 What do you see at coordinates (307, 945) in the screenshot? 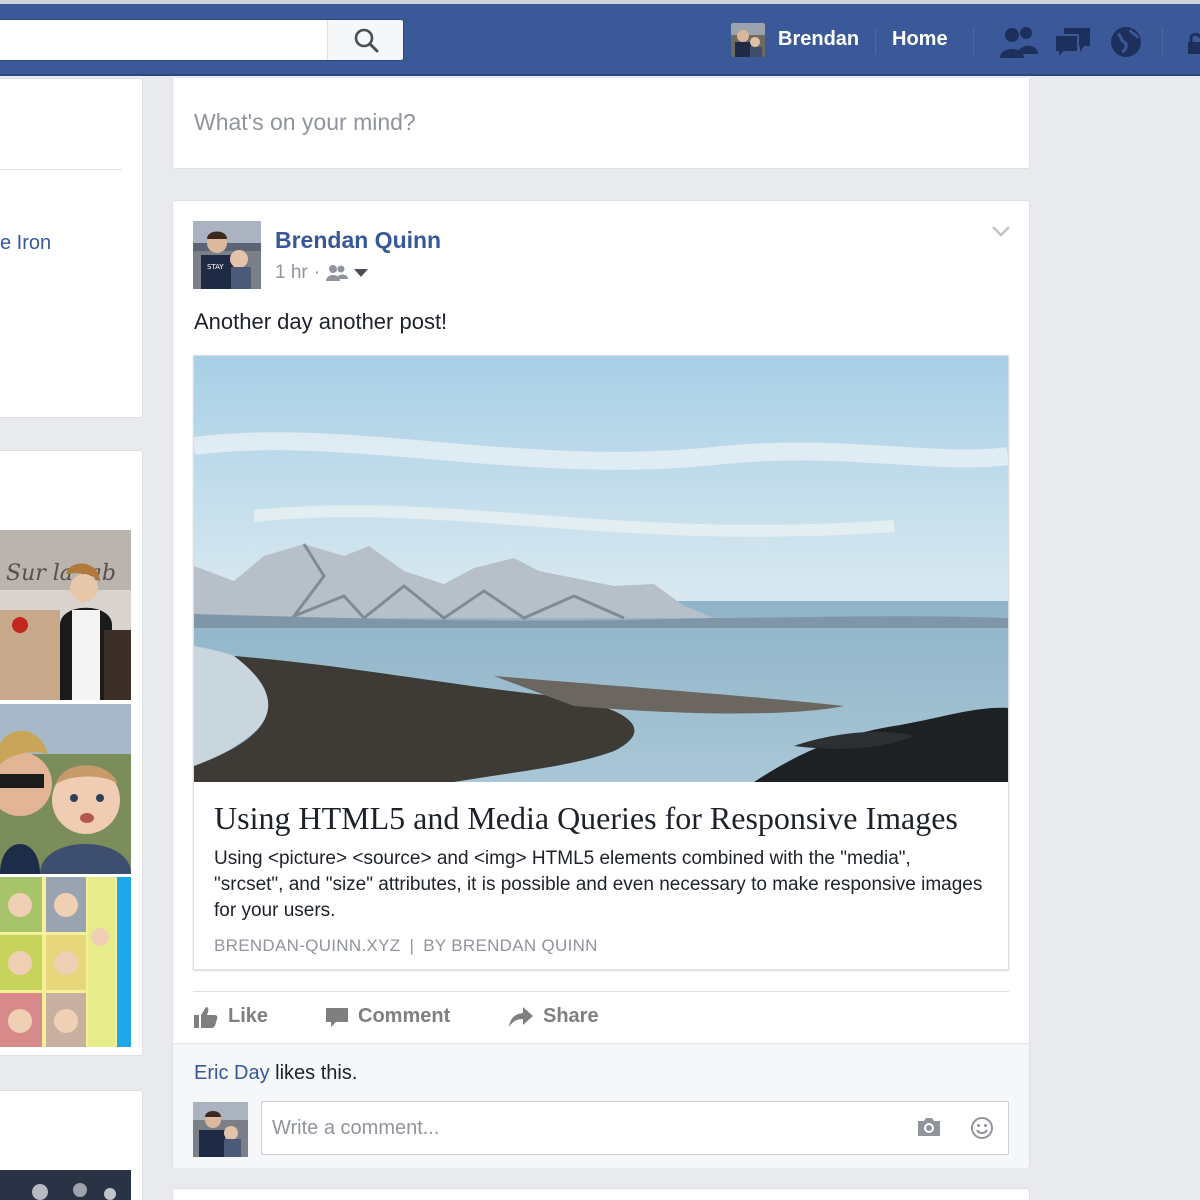
I see `link-domain: BRENDAN-QUINN.XYZ` at bounding box center [307, 945].